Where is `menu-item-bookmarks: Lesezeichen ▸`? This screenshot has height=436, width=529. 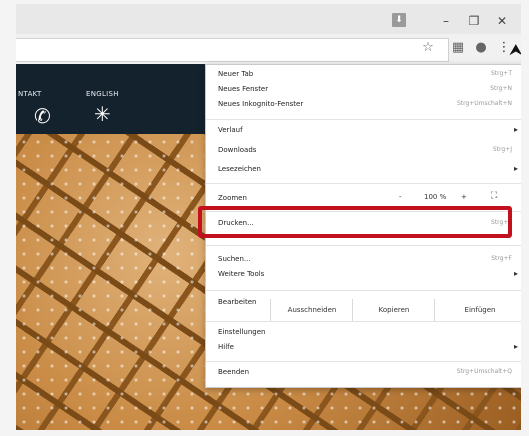 menu-item-bookmarks: Lesezeichen ▸ is located at coordinates (365, 171).